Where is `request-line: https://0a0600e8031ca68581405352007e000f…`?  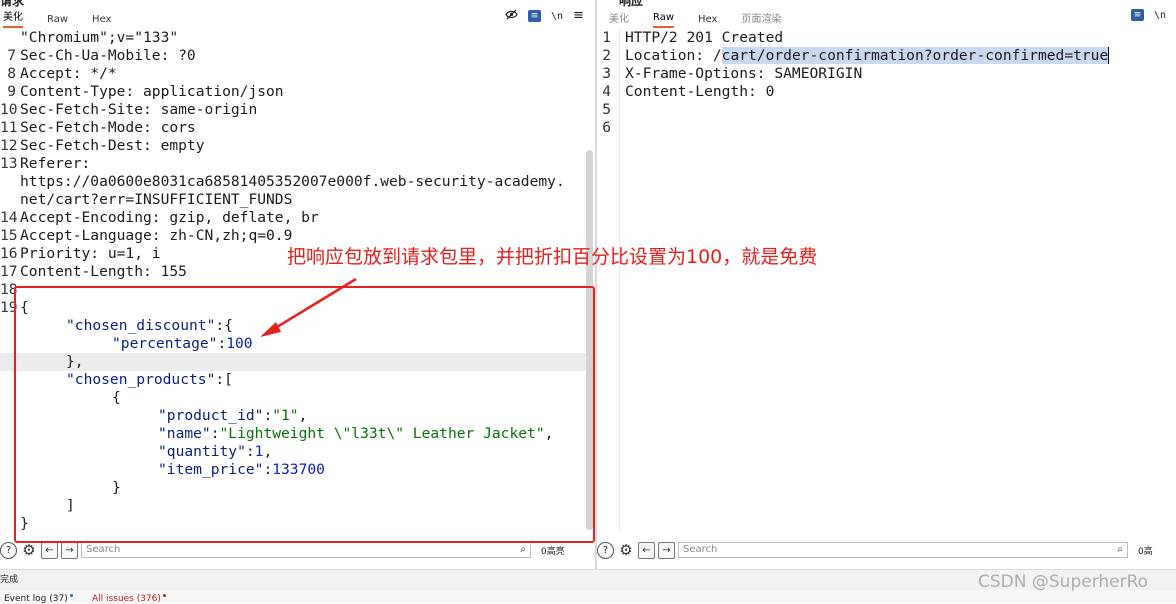
request-line: https://0a0600e8031ca68581405352007e000f… is located at coordinates (292, 181).